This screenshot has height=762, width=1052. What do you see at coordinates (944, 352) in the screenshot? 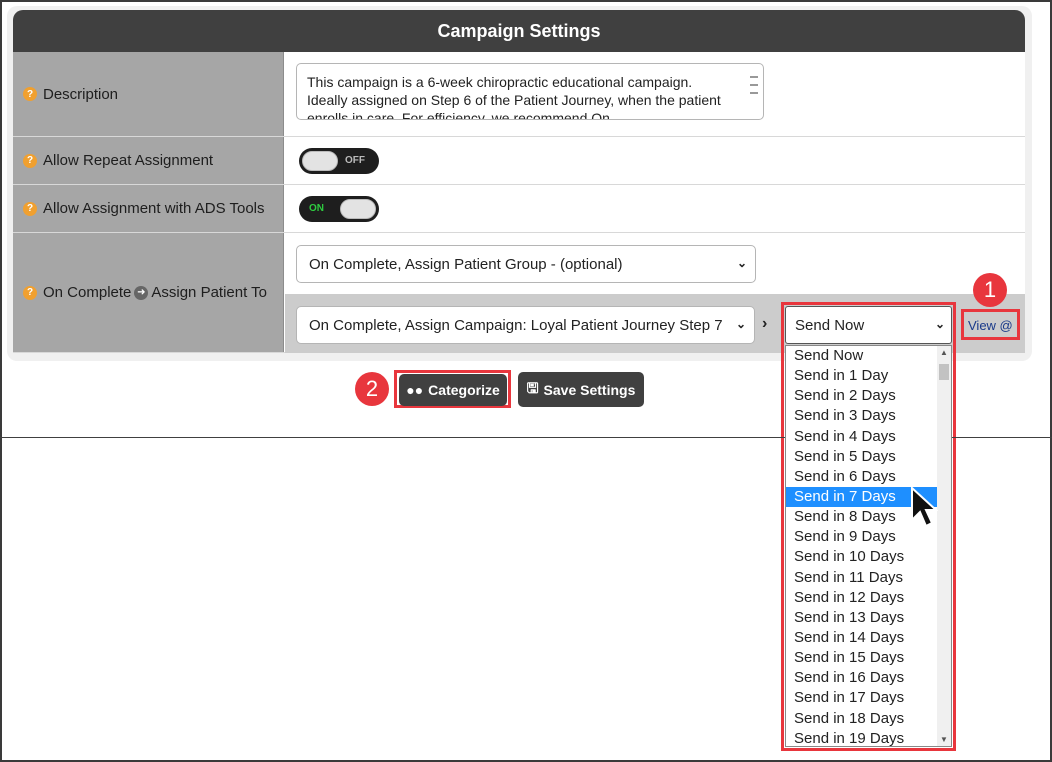
I see `scroll-up-icon: ▲` at bounding box center [944, 352].